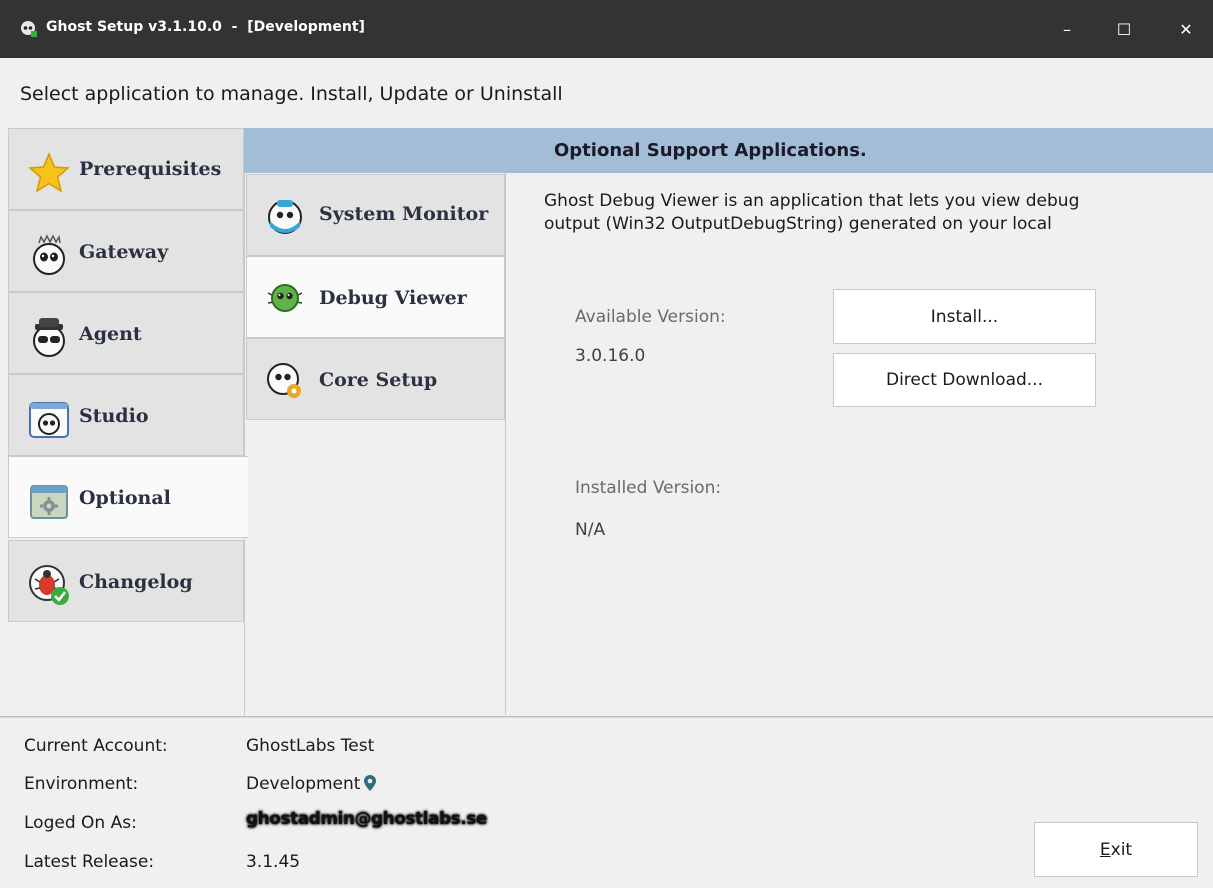  What do you see at coordinates (1124, 29) in the screenshot?
I see `maximize-button: ☐` at bounding box center [1124, 29].